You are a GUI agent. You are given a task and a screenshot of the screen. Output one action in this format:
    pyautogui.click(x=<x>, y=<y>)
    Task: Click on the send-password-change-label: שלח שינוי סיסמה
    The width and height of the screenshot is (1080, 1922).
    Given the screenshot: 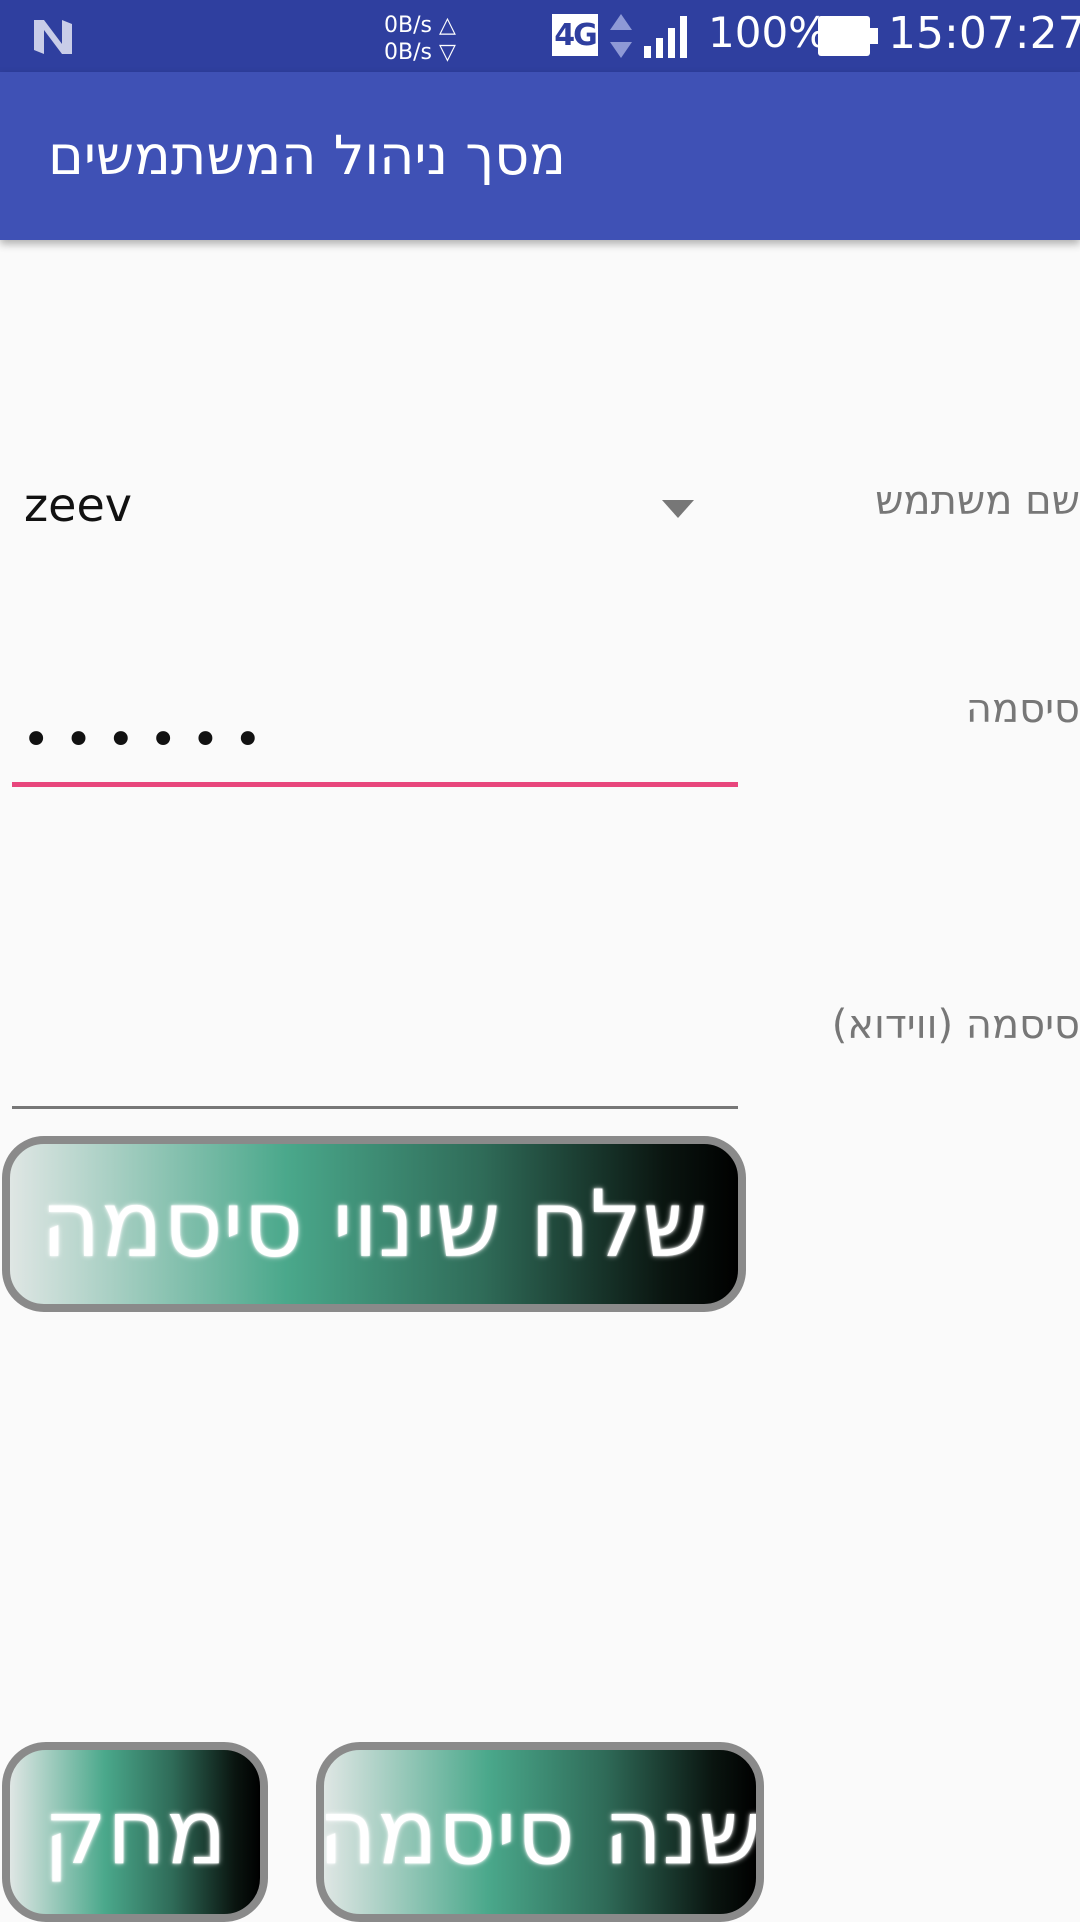 What is the action you would take?
    pyautogui.click(x=374, y=1224)
    